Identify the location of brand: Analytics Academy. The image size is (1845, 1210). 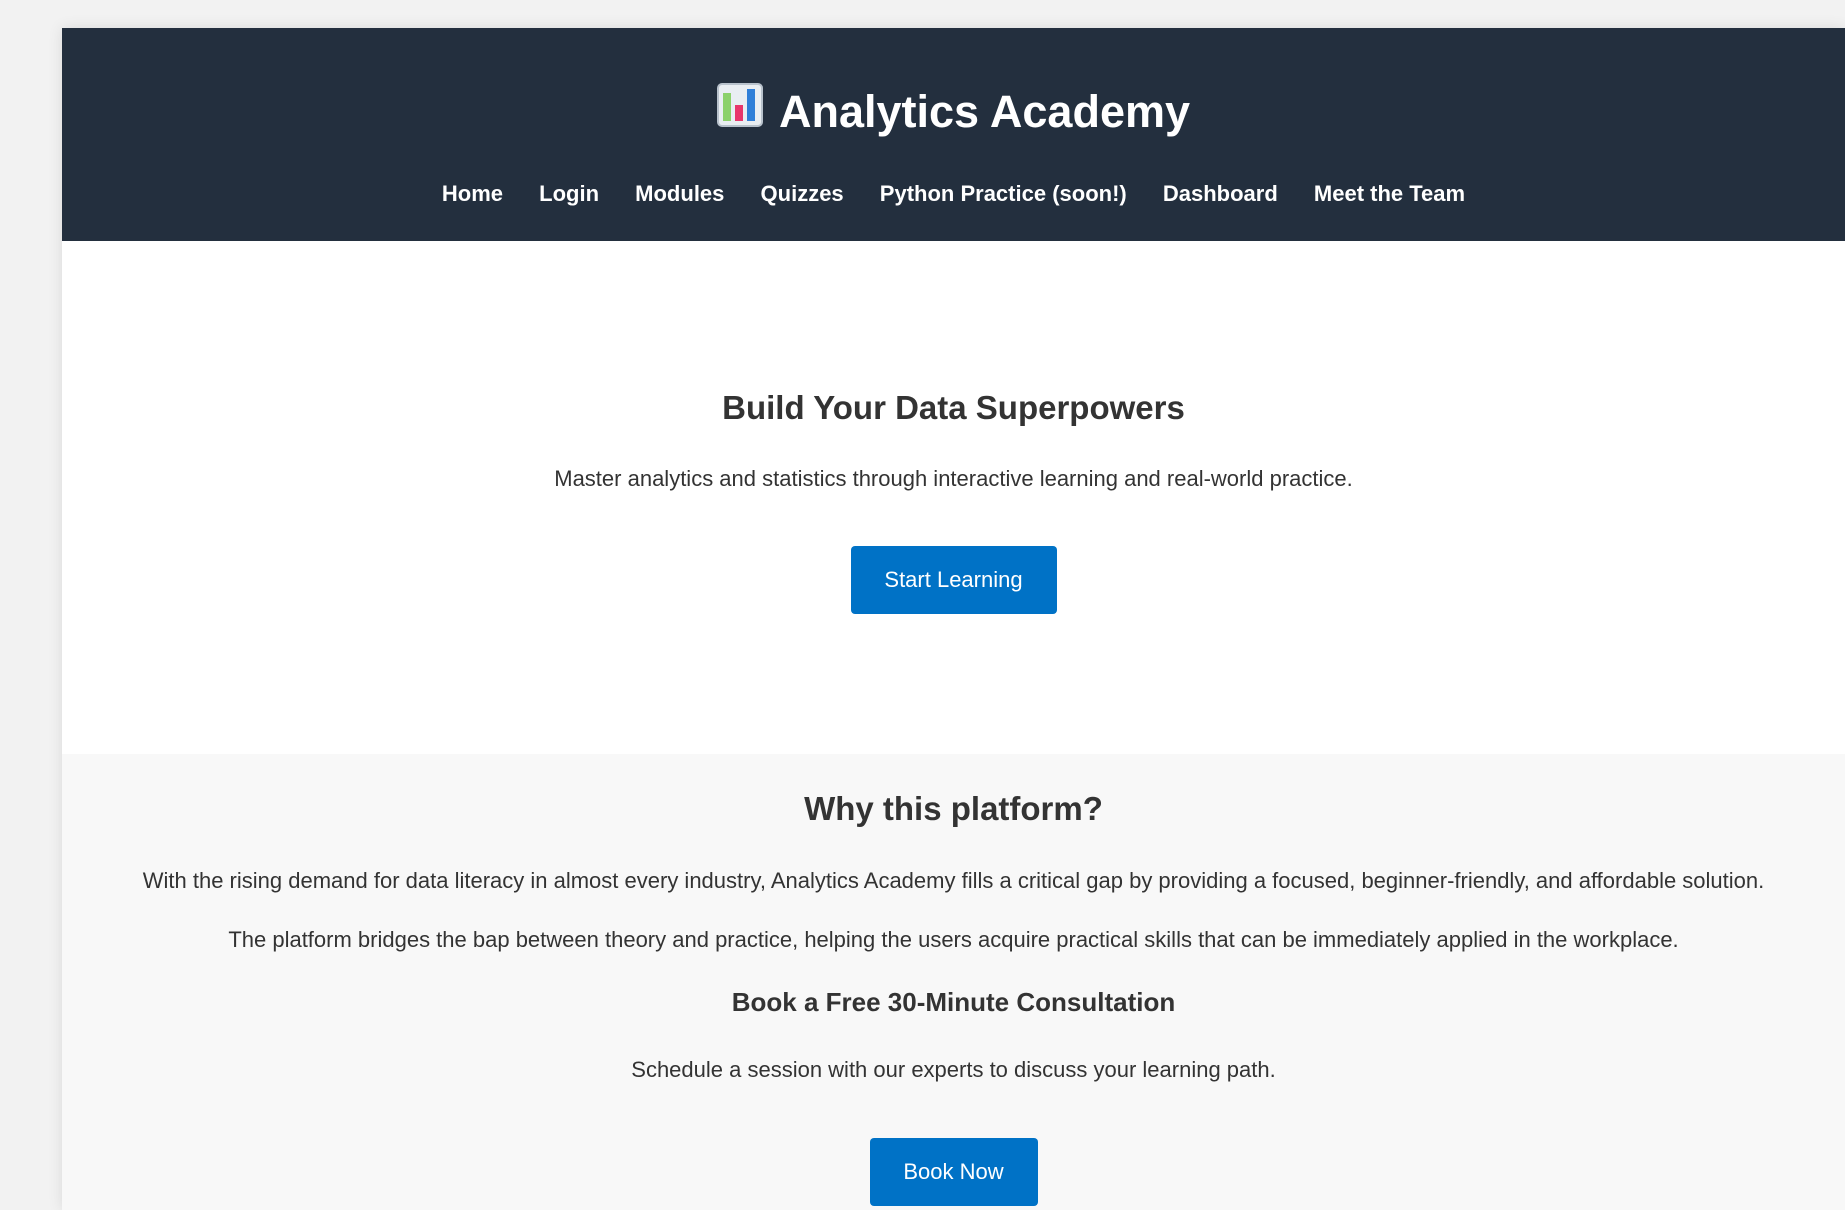
(953, 113).